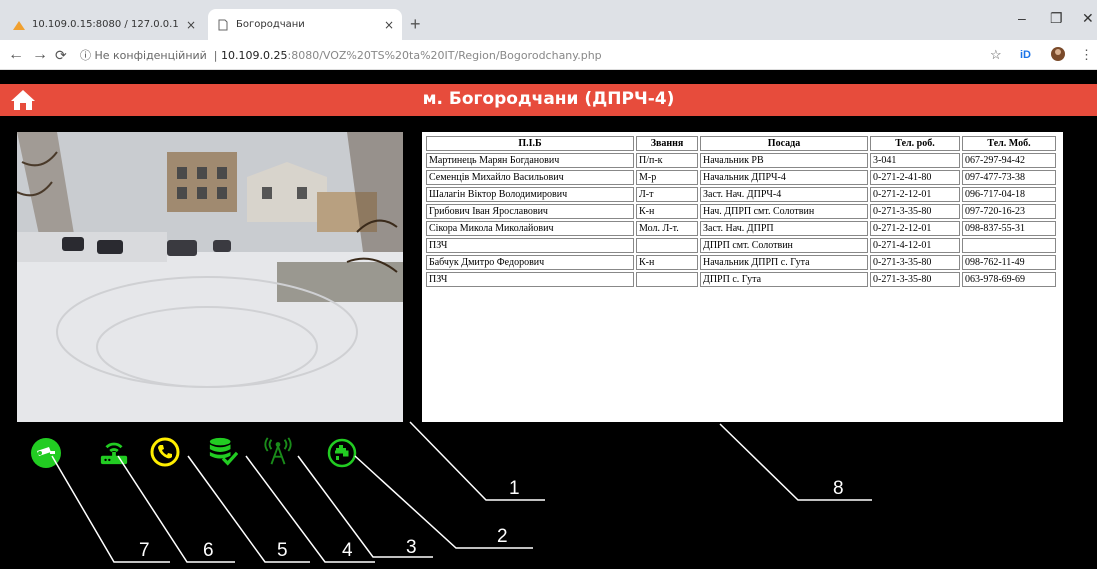 This screenshot has width=1097, height=569. Describe the element at coordinates (347, 550) in the screenshot. I see `callout-number-4: 4` at that location.